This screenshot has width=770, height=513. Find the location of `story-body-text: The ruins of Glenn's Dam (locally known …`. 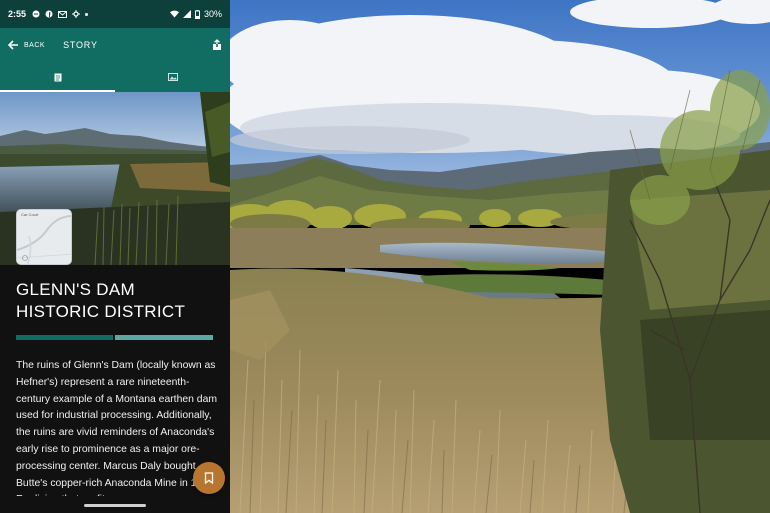

story-body-text: The ruins of Glenn's Dam (locally known … is located at coordinates (117, 428).